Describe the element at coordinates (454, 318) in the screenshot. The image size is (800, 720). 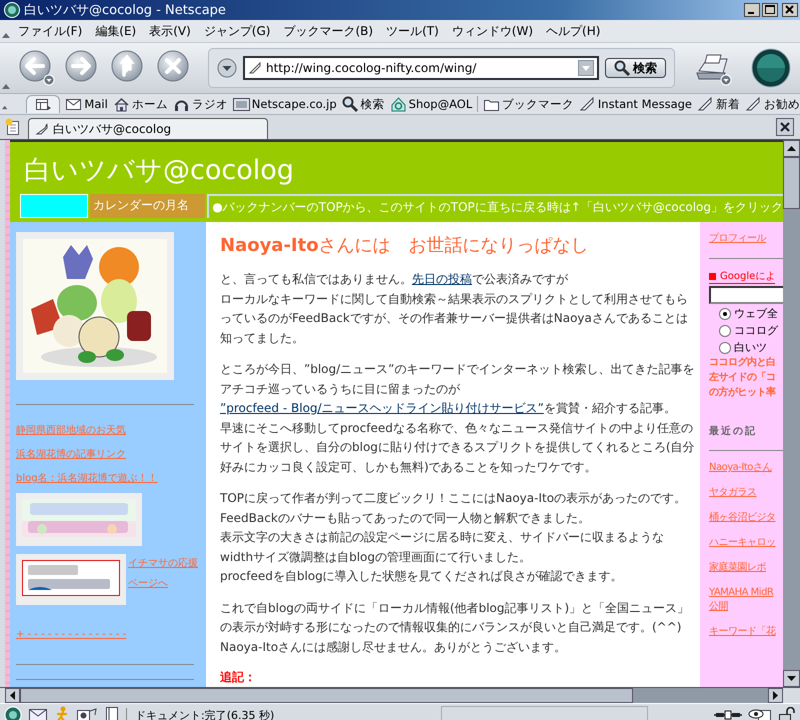
I see `body-text: ローカルなキーワードに関して自動検索～結果表示のスプリクトとして利用させてもらっているのがFeedBackですが、その作者兼サーバー提供者はNaoyaさんであることは知ってました。` at that location.